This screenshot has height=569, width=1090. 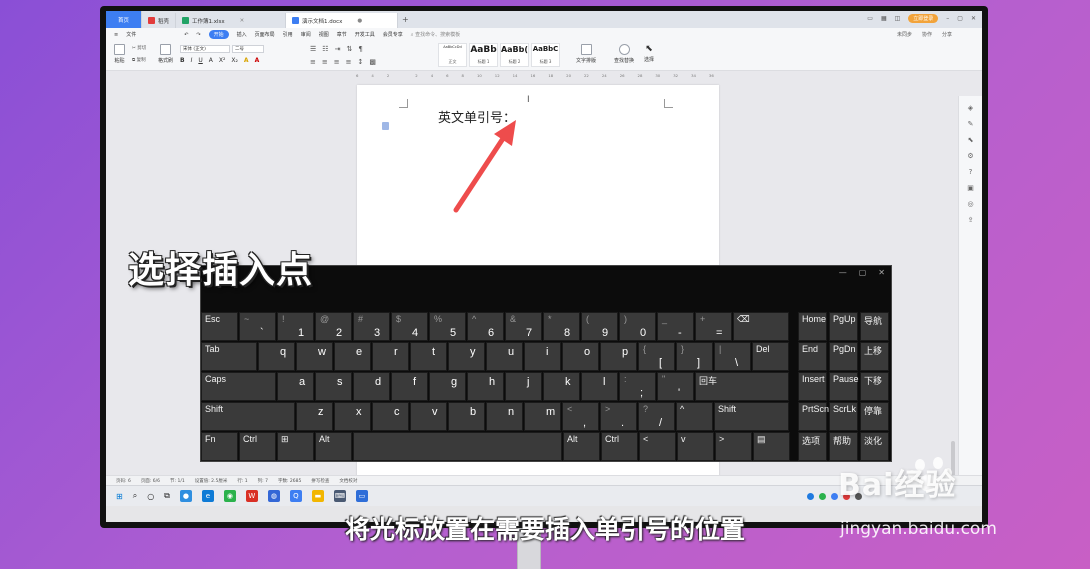 What do you see at coordinates (324, 34) in the screenshot?
I see `menu-view: 视图` at bounding box center [324, 34].